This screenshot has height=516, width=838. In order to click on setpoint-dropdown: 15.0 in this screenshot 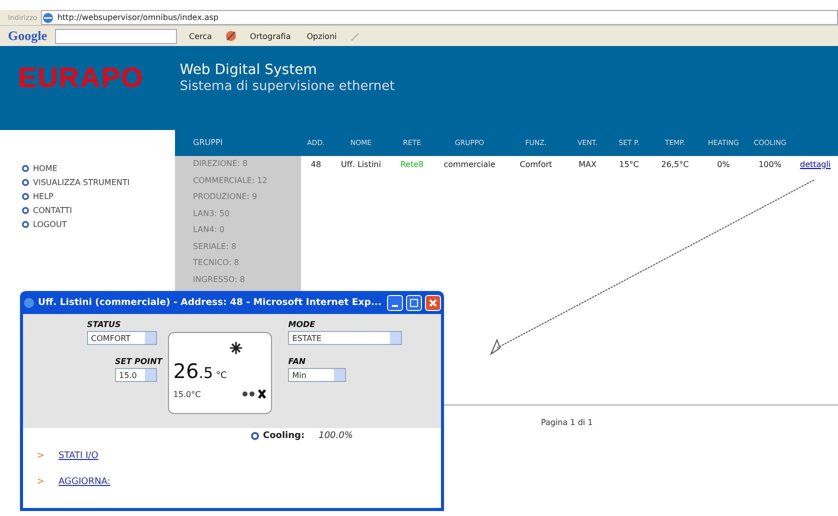, I will do `click(136, 375)`.